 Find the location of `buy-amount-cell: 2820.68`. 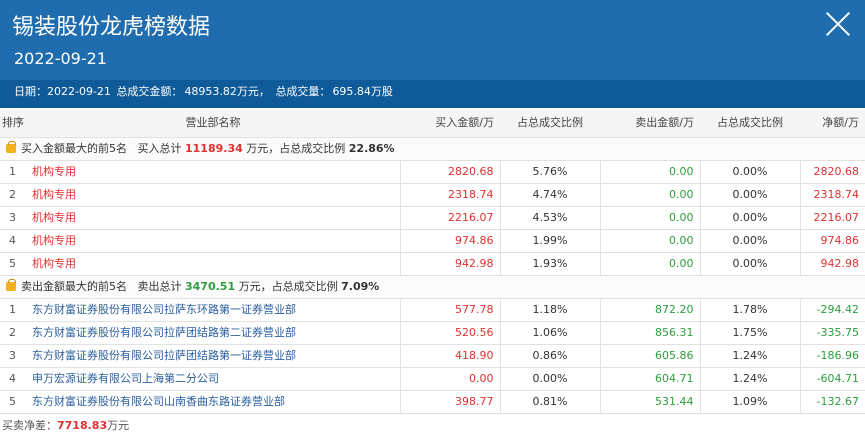

buy-amount-cell: 2820.68 is located at coordinates (449, 172).